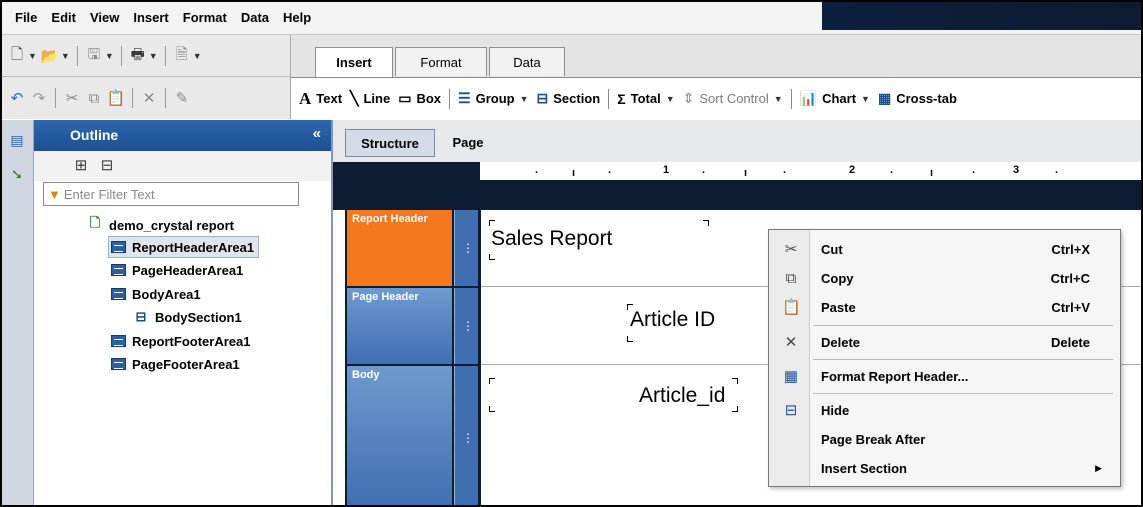  I want to click on menu-data: Data, so click(255, 17).